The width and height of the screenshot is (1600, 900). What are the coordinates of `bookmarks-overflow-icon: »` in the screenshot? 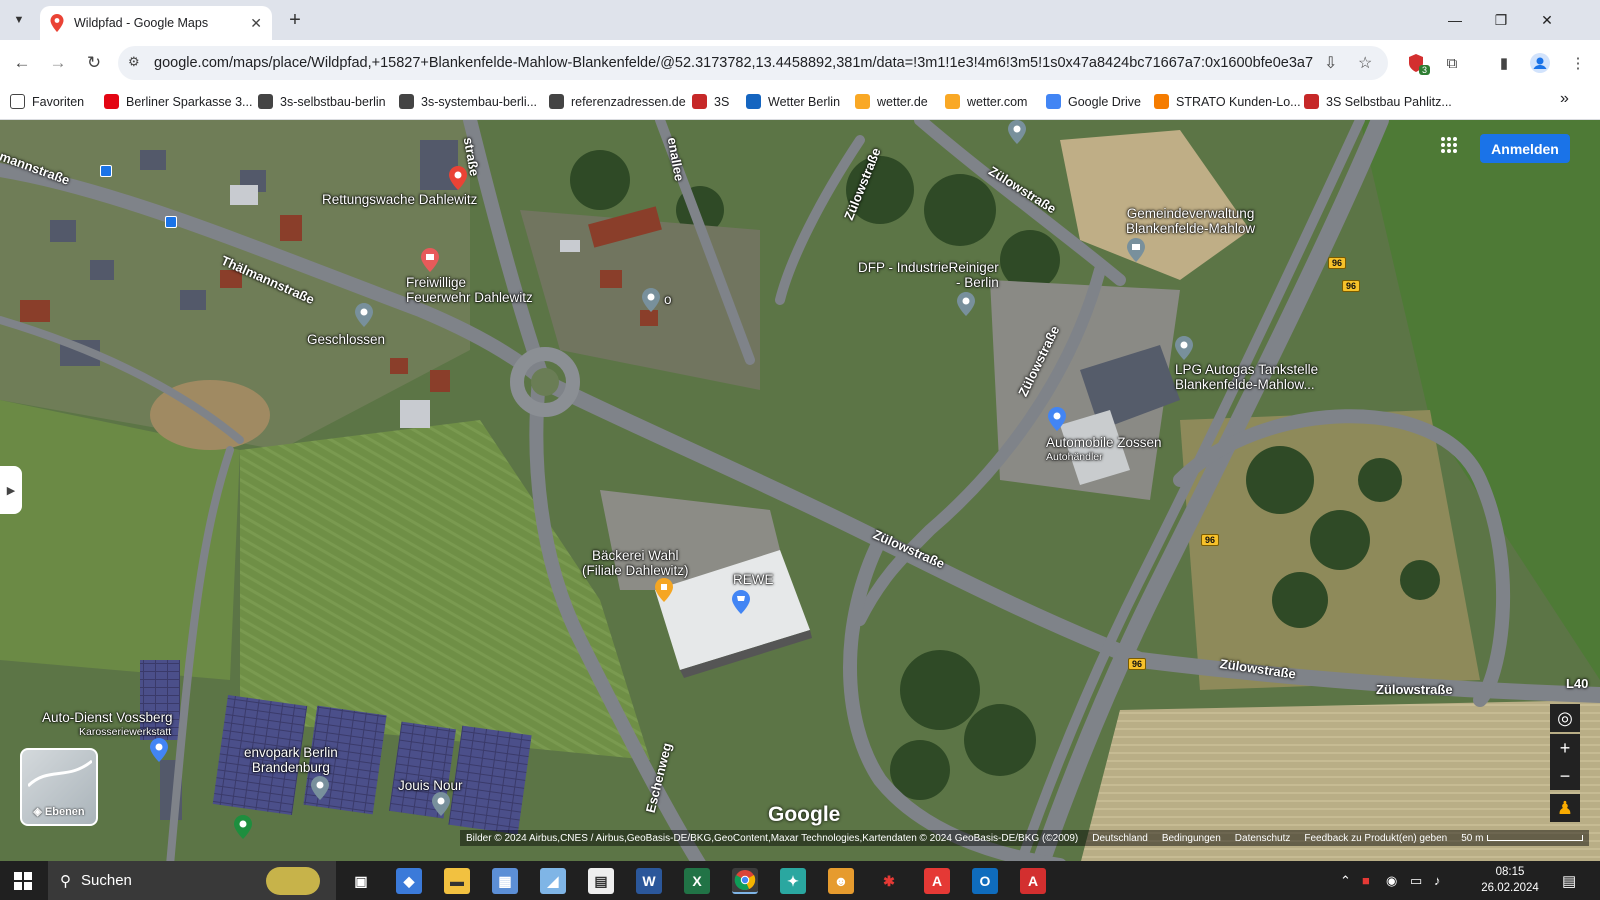 It's located at (1564, 99).